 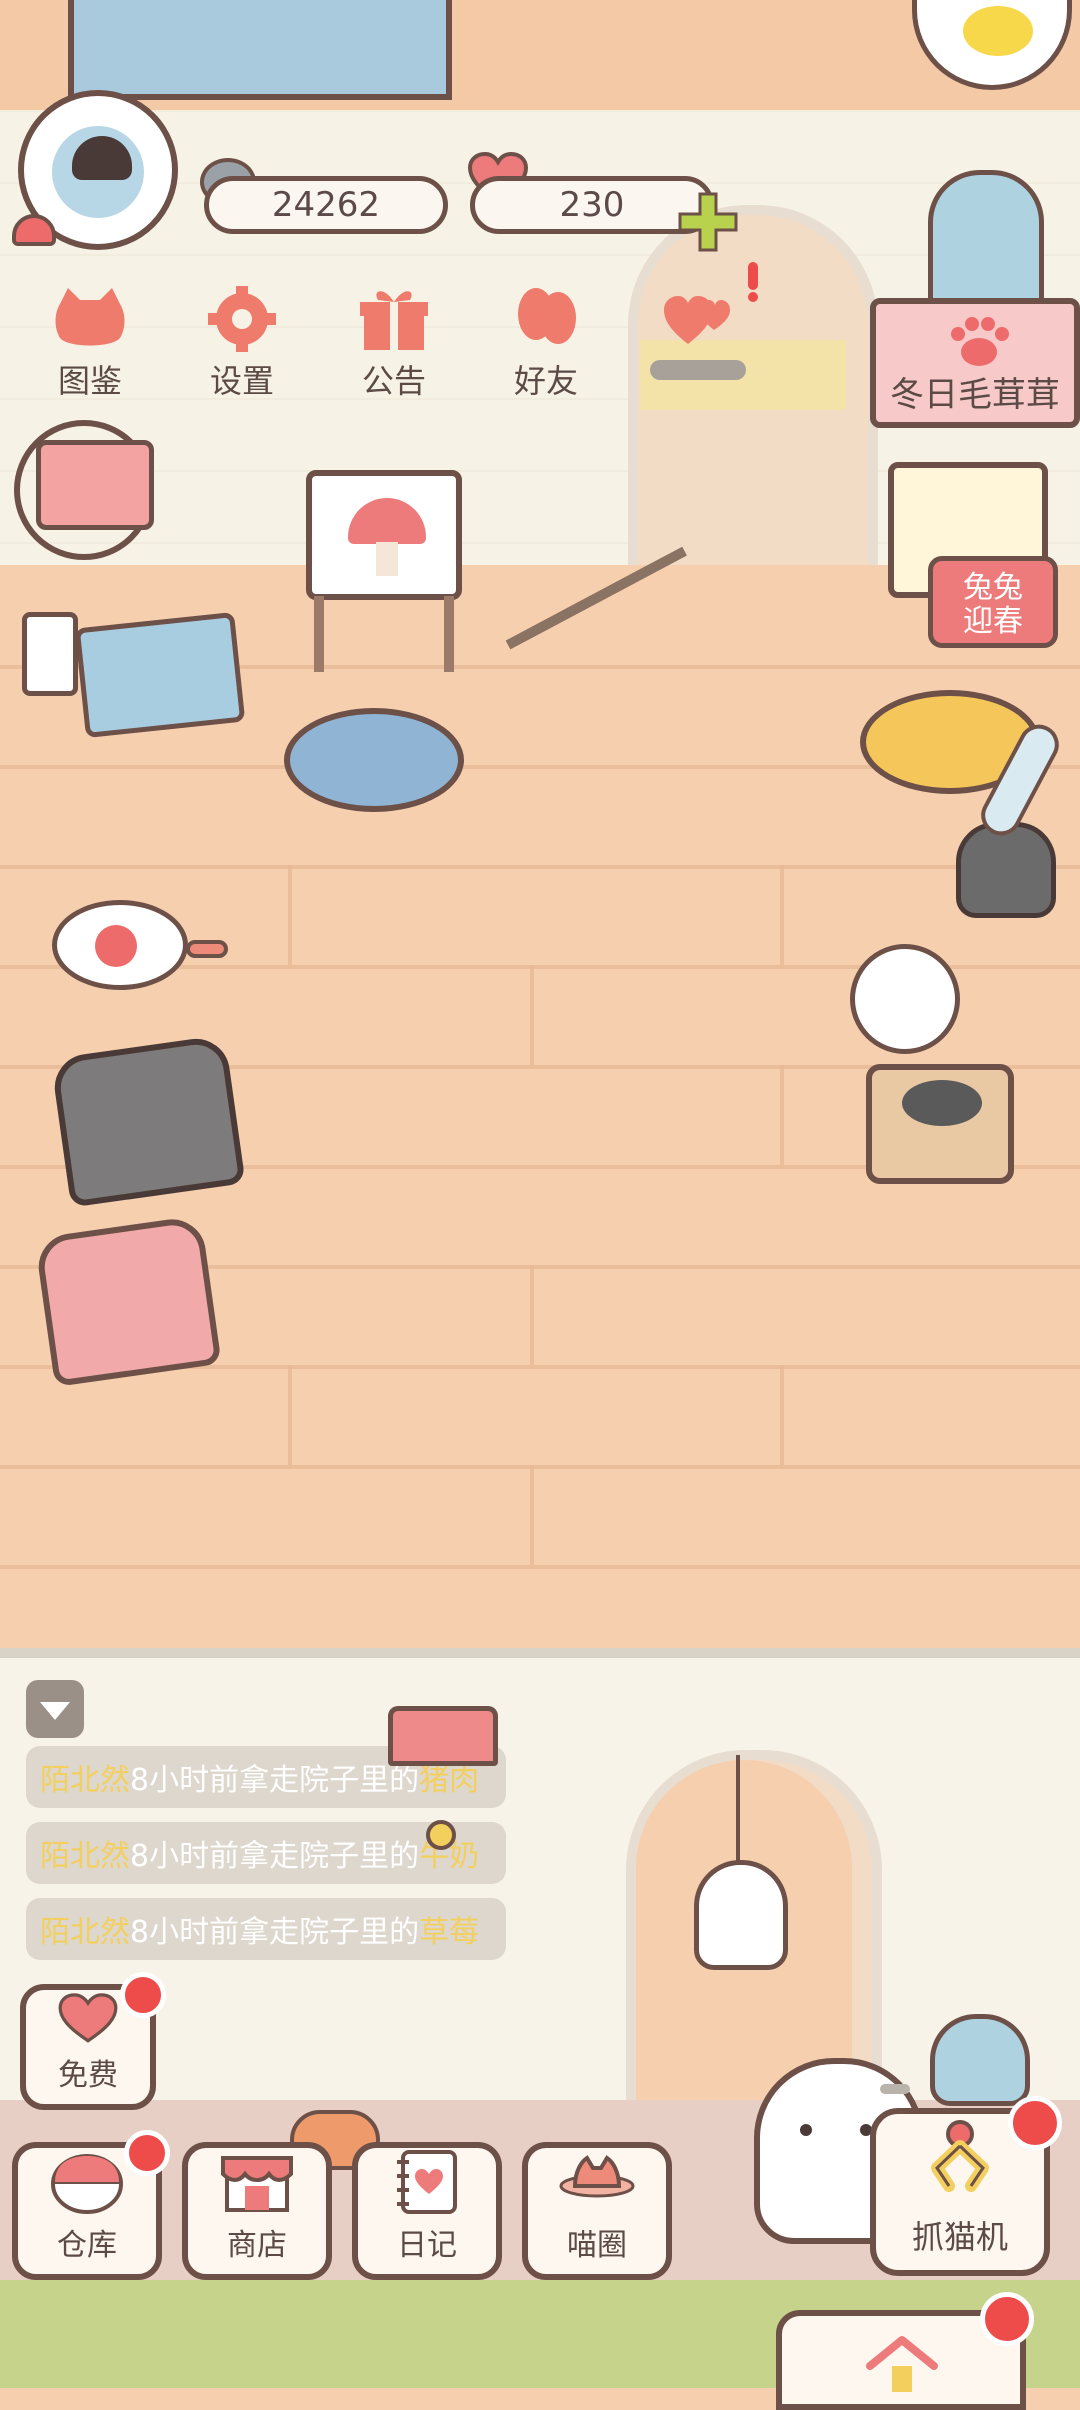 I want to click on feed-row: 陌北然 8小时前拿走院子里的 草莓, so click(x=266, y=1929).